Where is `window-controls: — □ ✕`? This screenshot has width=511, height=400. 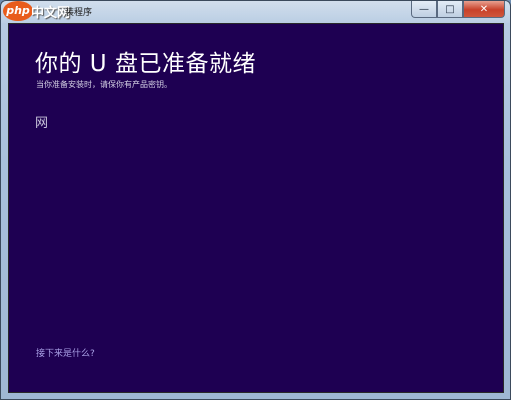
window-controls: — □ ✕ is located at coordinates (458, 10).